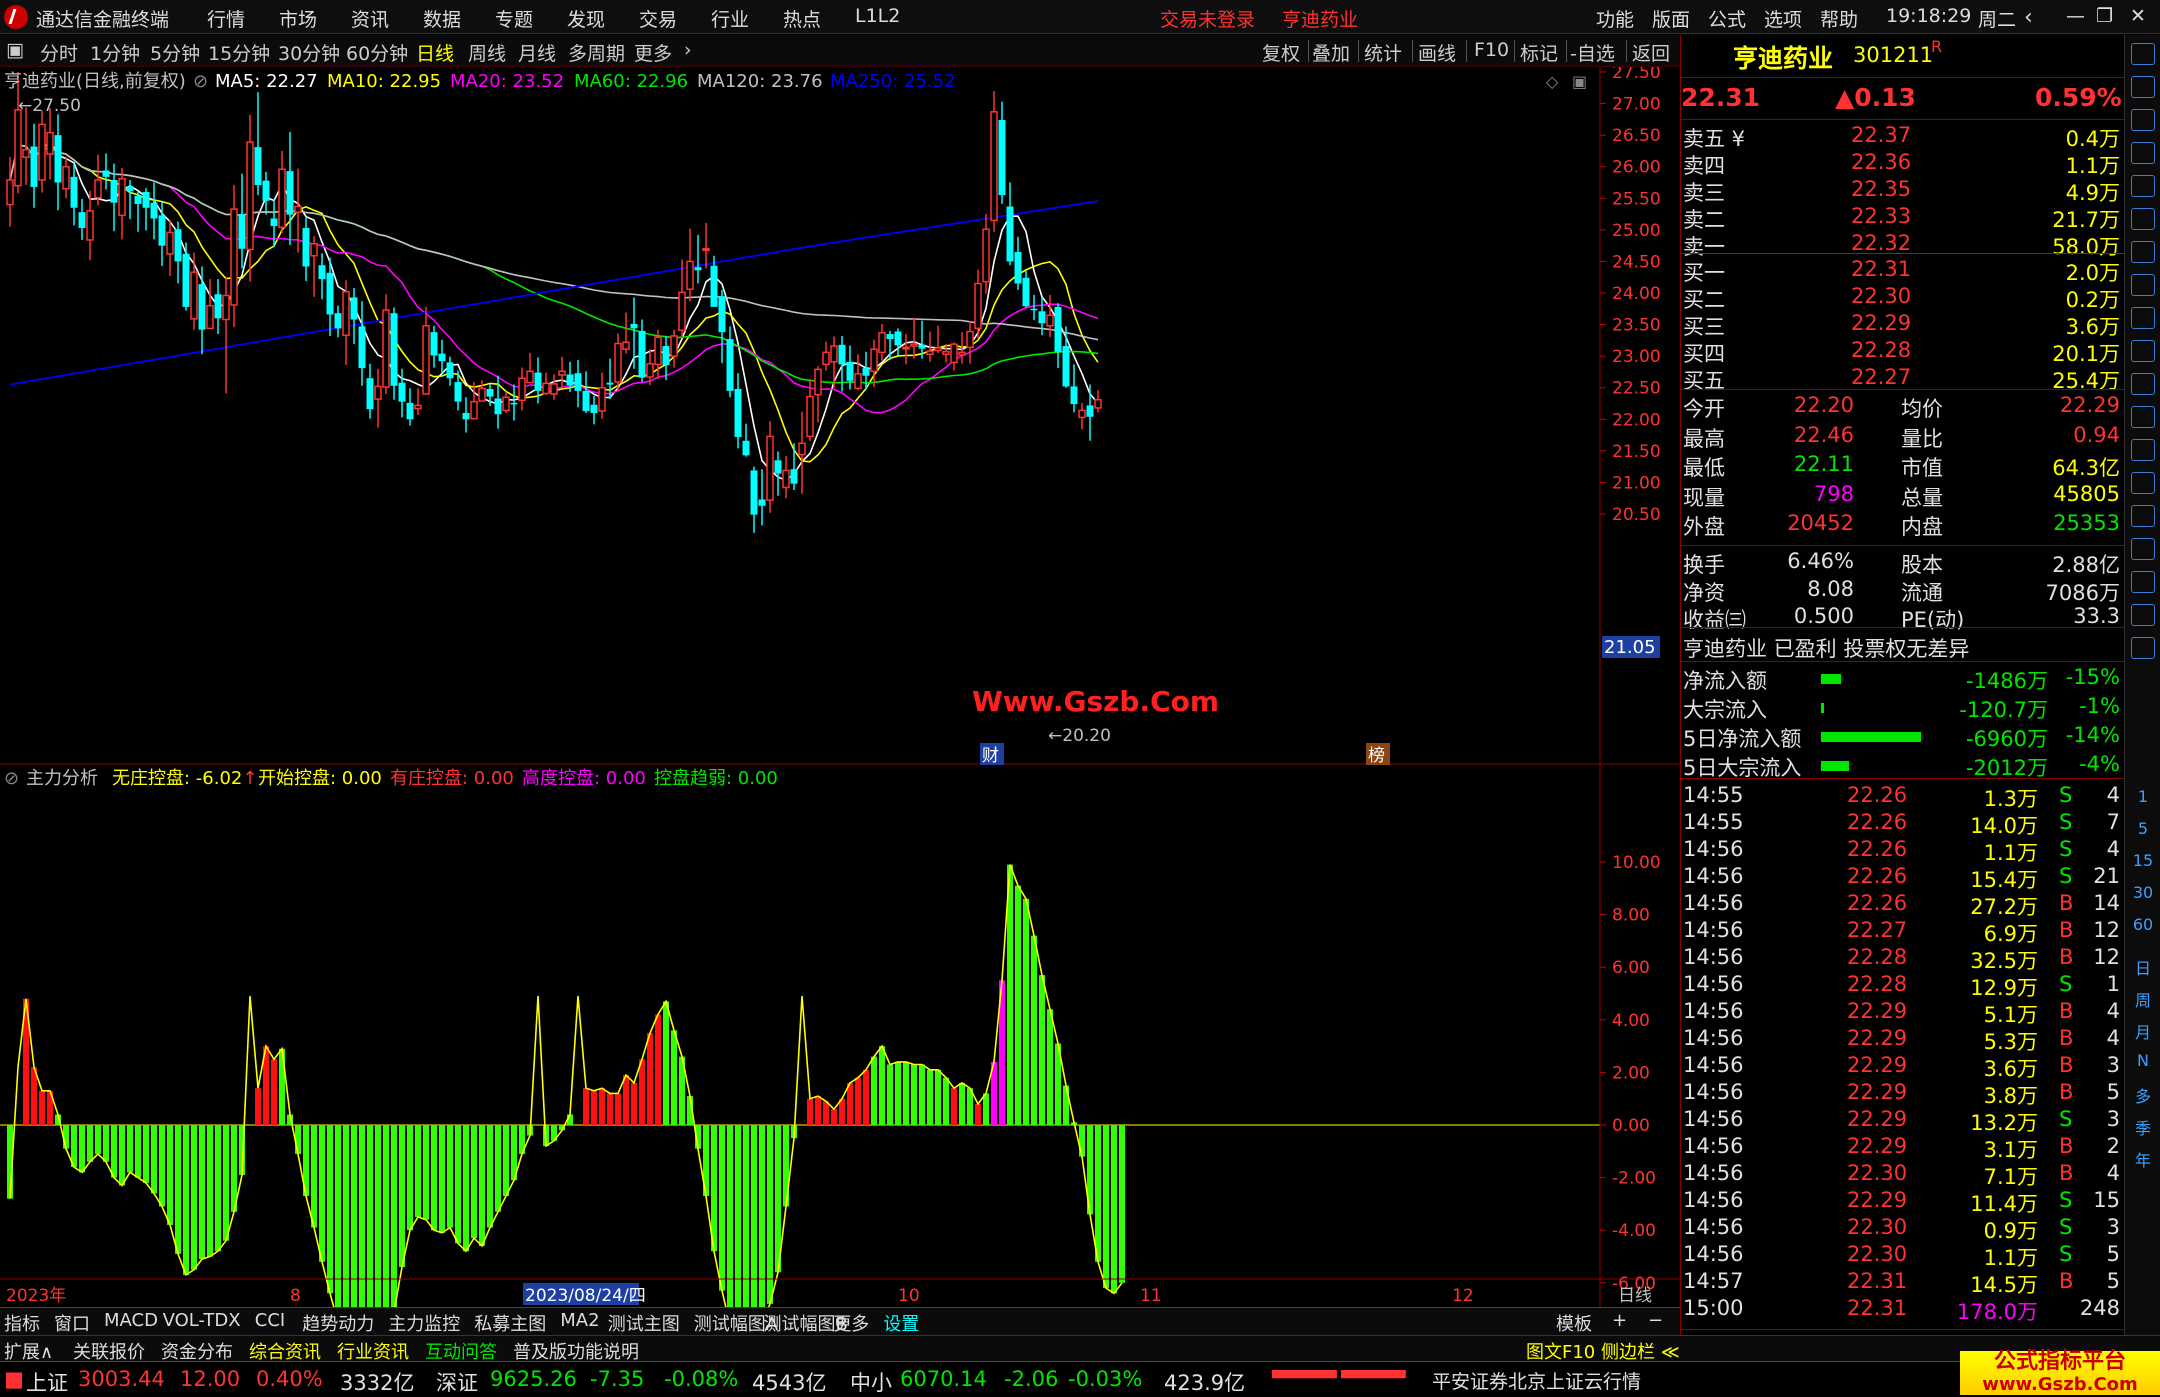  What do you see at coordinates (442, 18) in the screenshot?
I see `menu-item-shuju: 数据` at bounding box center [442, 18].